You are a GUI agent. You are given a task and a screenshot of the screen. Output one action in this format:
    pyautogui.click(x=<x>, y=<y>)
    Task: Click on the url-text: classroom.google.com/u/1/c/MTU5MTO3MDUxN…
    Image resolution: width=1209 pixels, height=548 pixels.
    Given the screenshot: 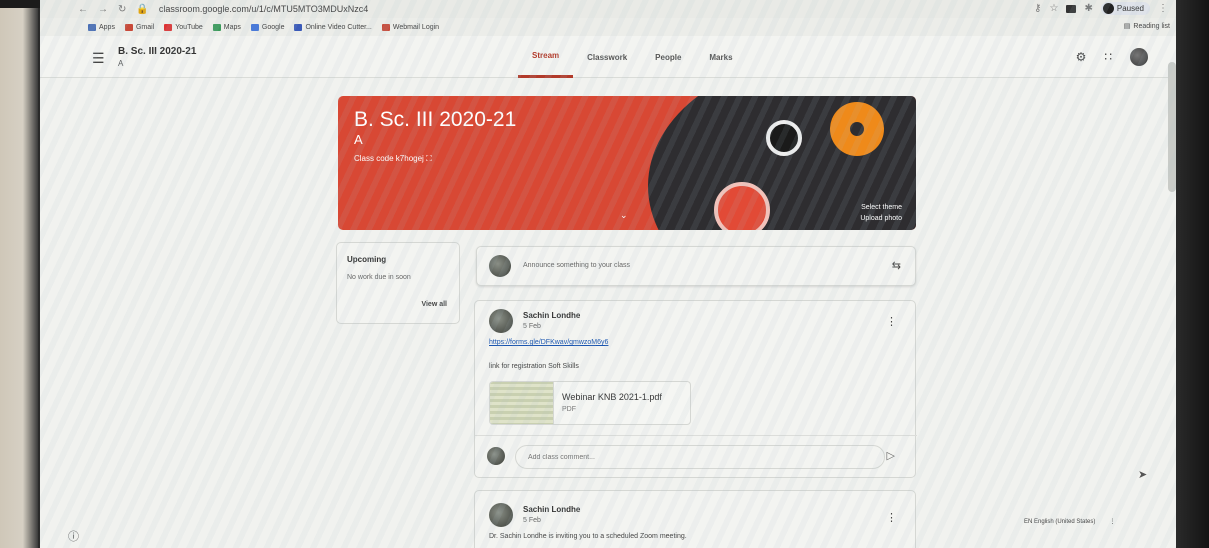 What is the action you would take?
    pyautogui.click(x=263, y=9)
    